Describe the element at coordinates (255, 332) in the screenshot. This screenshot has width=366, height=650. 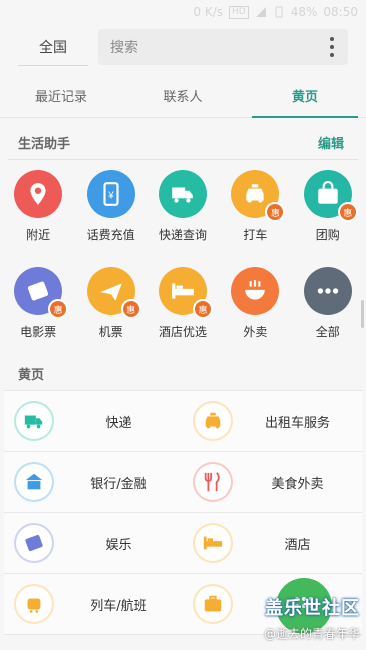
I see `assistant-item-label: 外卖` at that location.